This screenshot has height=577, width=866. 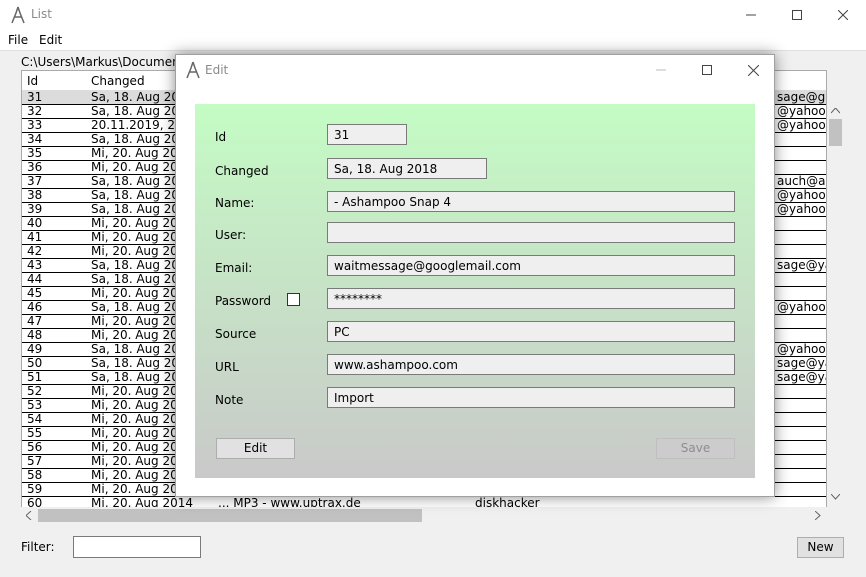 I want to click on email-field: waitmessage@googlemail.com, so click(x=531, y=265).